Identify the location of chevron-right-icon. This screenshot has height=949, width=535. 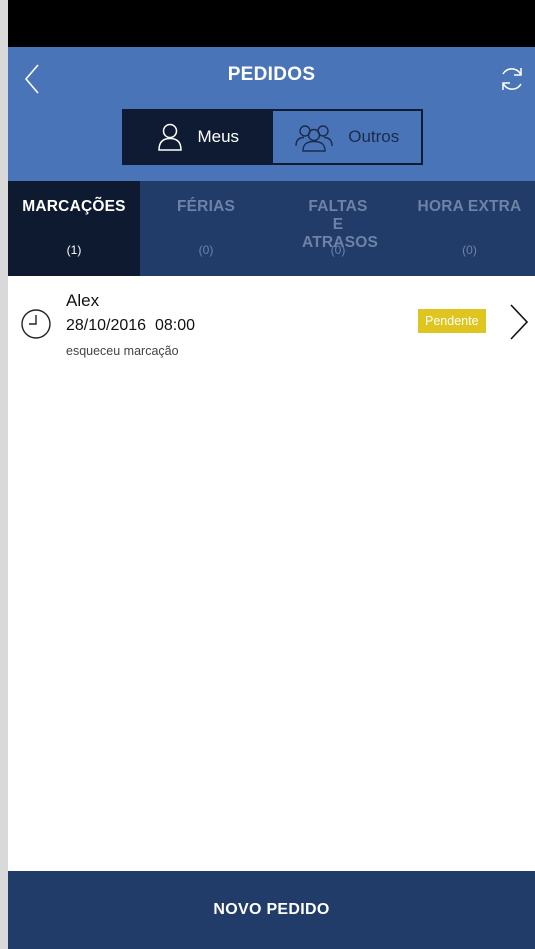
(519, 322).